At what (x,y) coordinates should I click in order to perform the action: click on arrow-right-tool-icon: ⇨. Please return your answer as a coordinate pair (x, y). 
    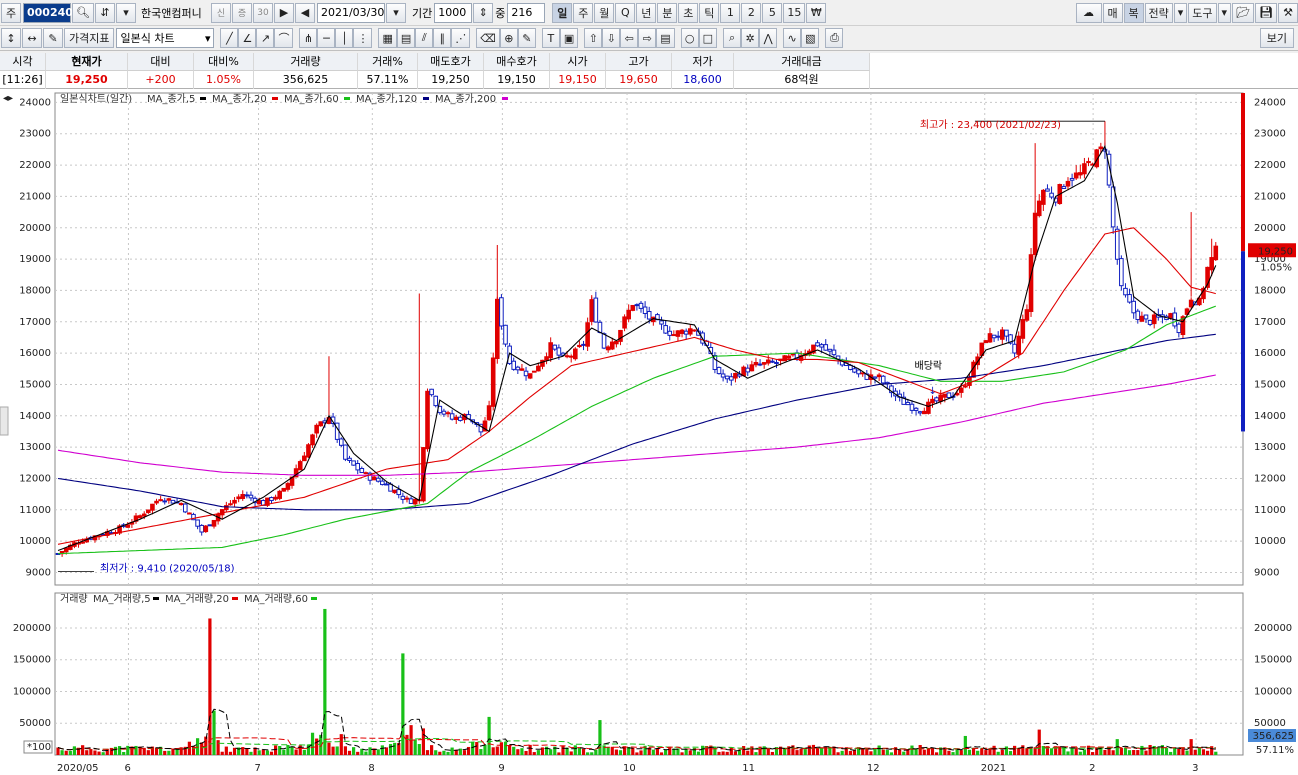
    Looking at the image, I should click on (647, 38).